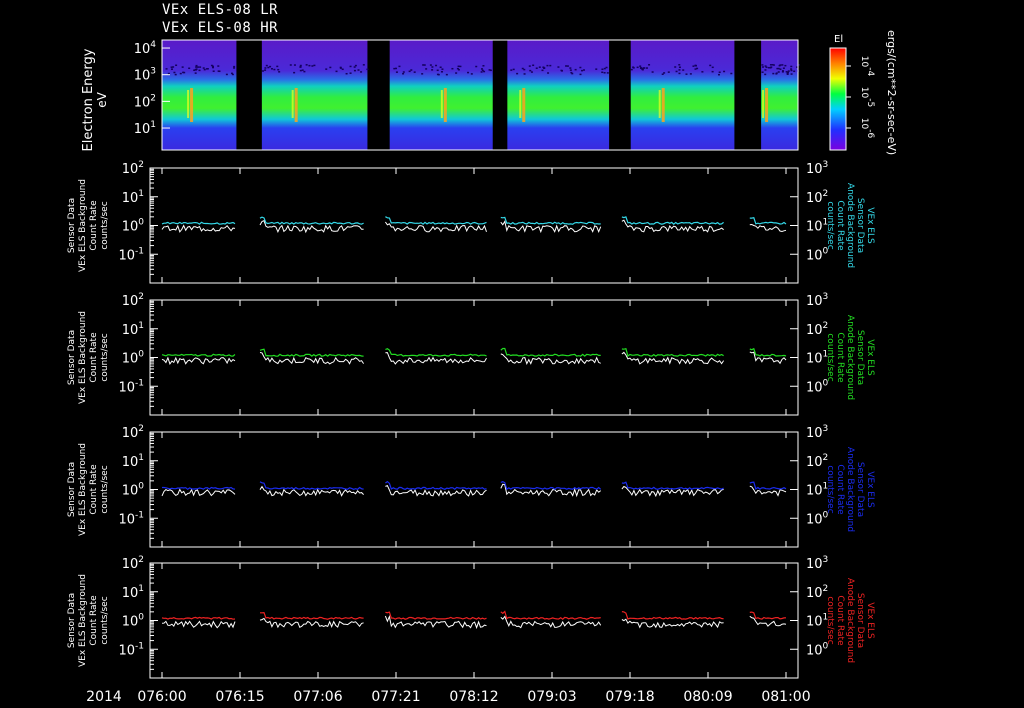  Describe the element at coordinates (473, 697) in the screenshot. I see `time-tick-label: 078:12` at that location.